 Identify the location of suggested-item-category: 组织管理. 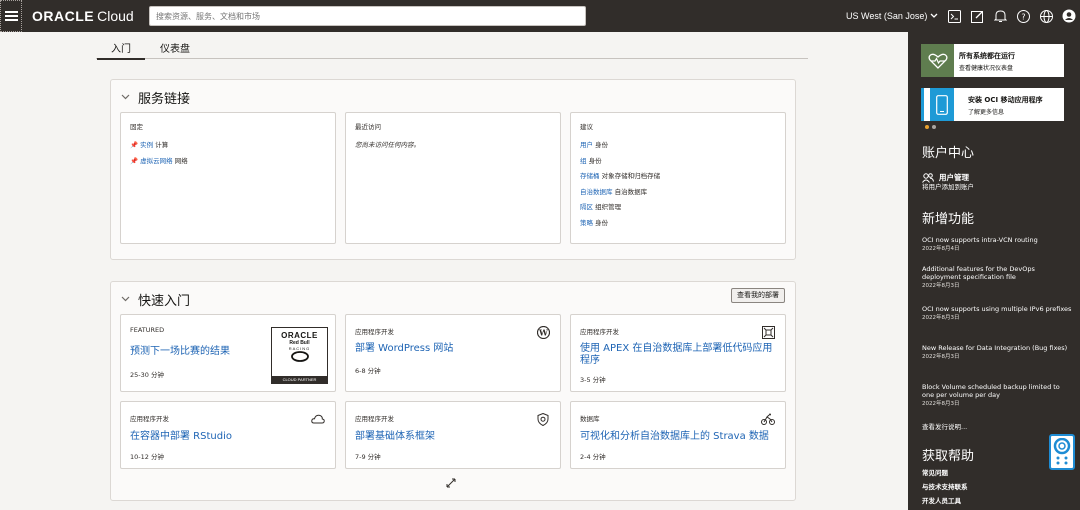
(608, 207).